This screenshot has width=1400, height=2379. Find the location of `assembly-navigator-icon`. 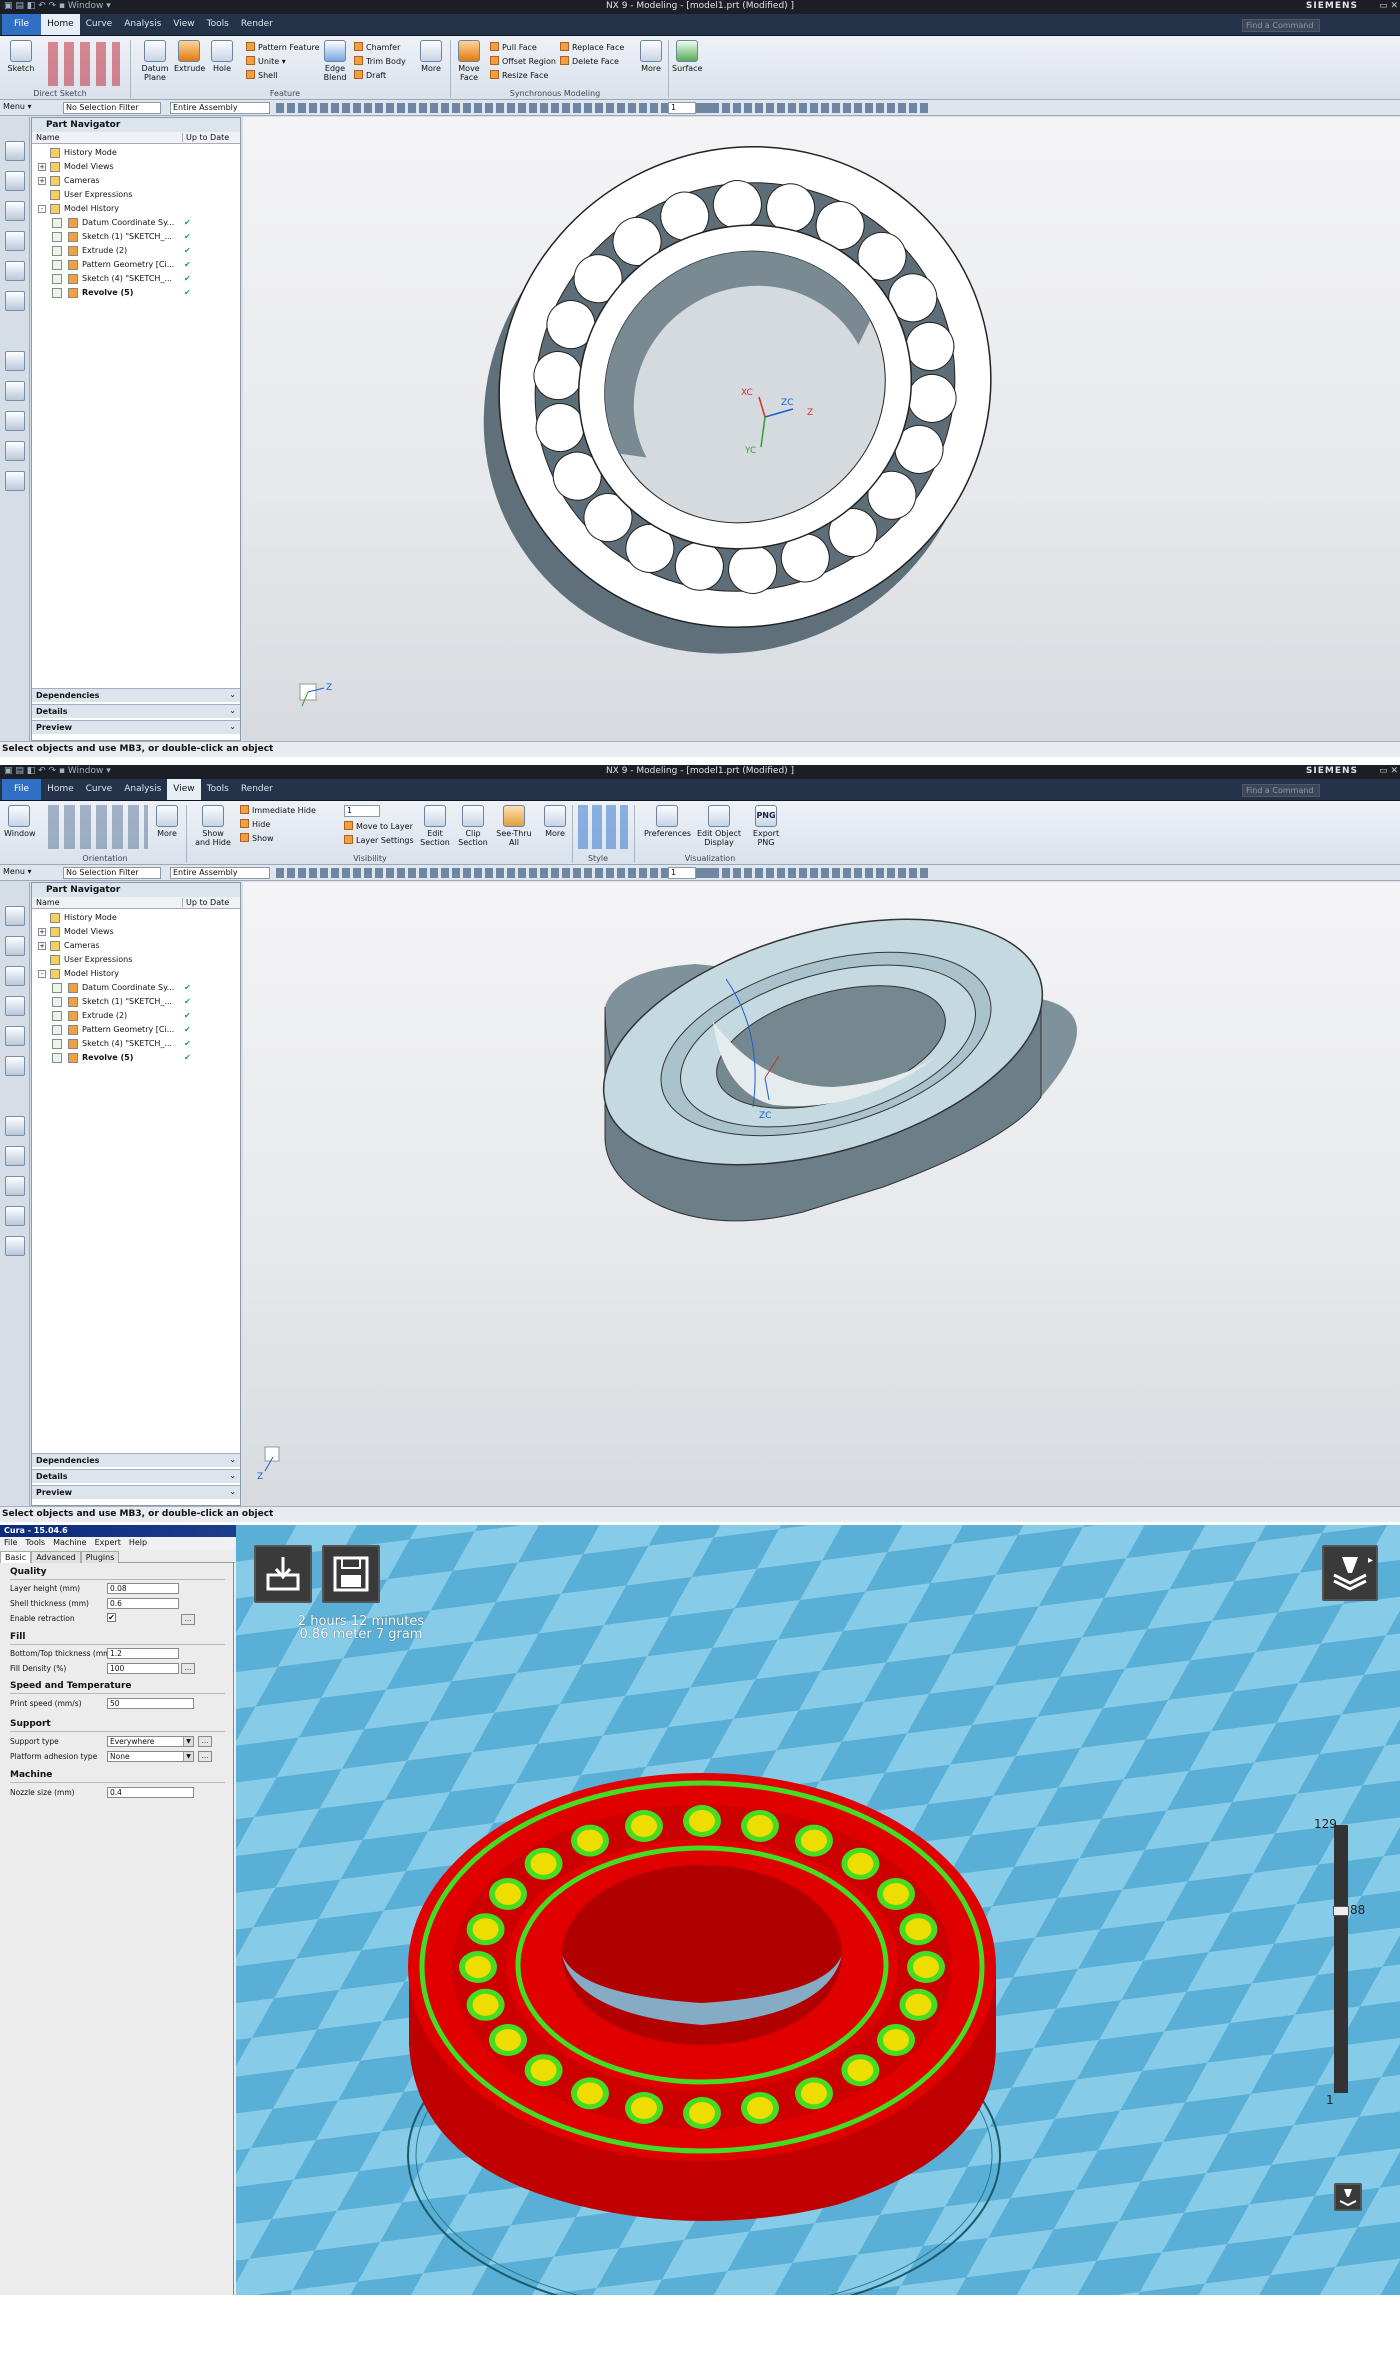

assembly-navigator-icon is located at coordinates (15, 916).